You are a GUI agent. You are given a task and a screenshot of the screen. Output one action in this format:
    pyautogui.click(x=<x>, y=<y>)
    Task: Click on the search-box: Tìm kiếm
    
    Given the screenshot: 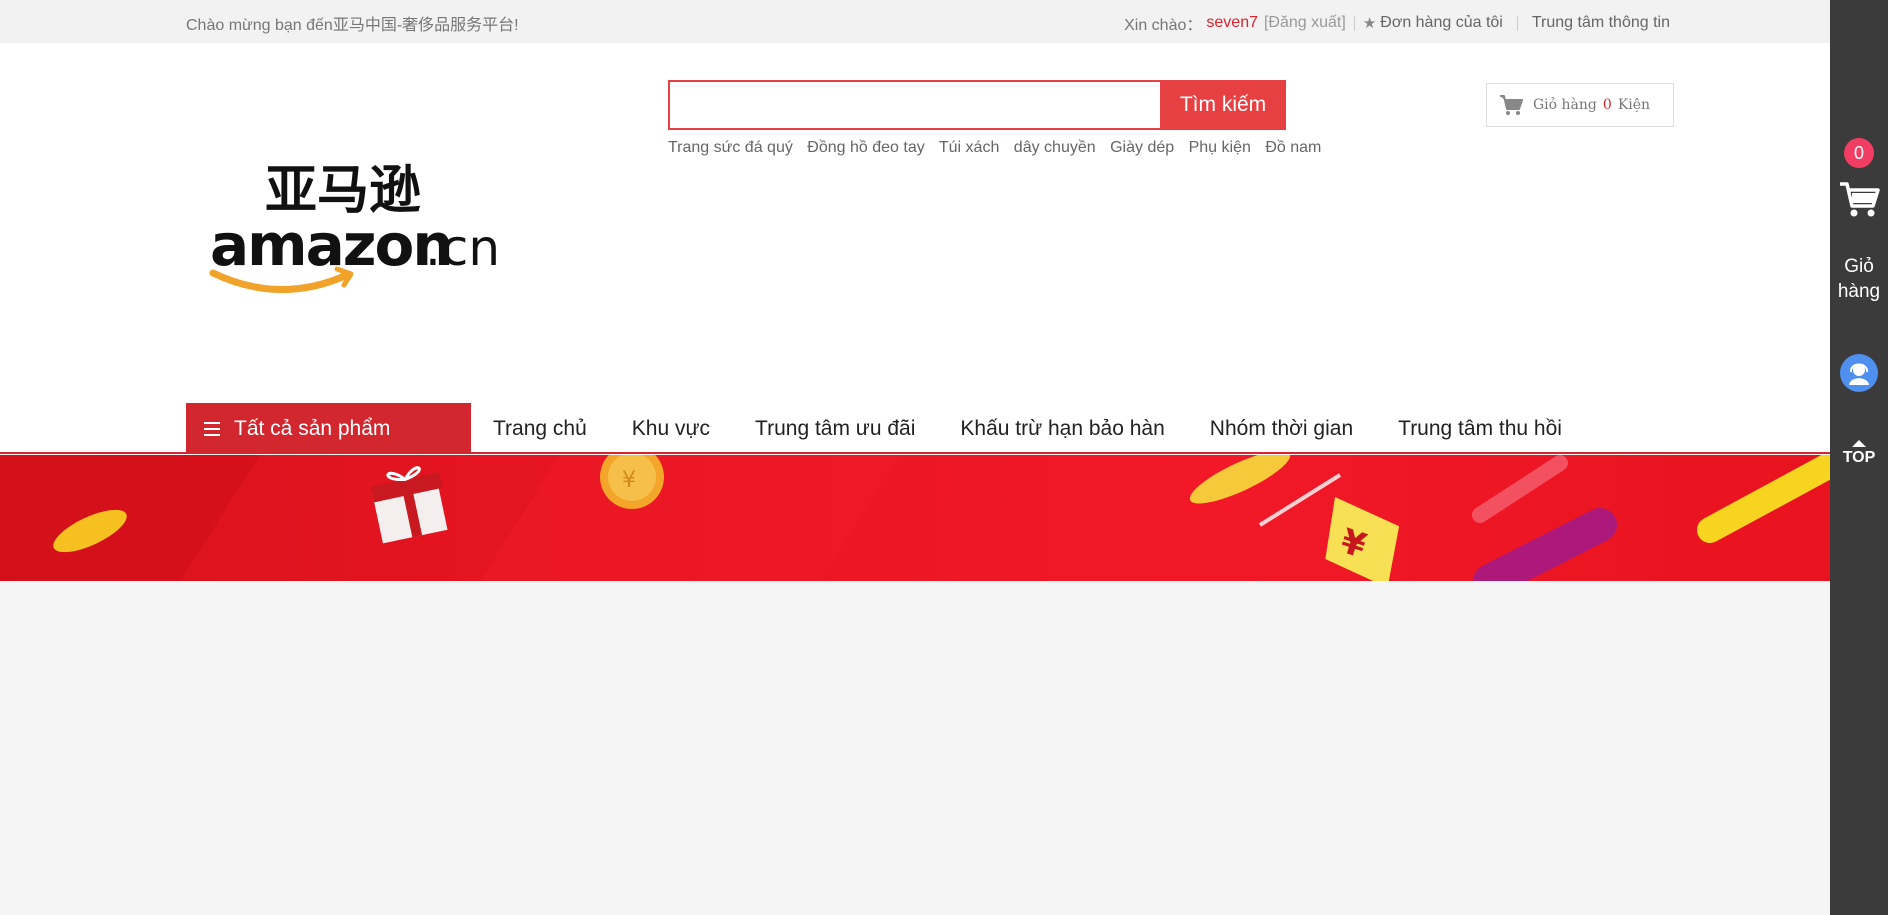 What is the action you would take?
    pyautogui.click(x=977, y=105)
    